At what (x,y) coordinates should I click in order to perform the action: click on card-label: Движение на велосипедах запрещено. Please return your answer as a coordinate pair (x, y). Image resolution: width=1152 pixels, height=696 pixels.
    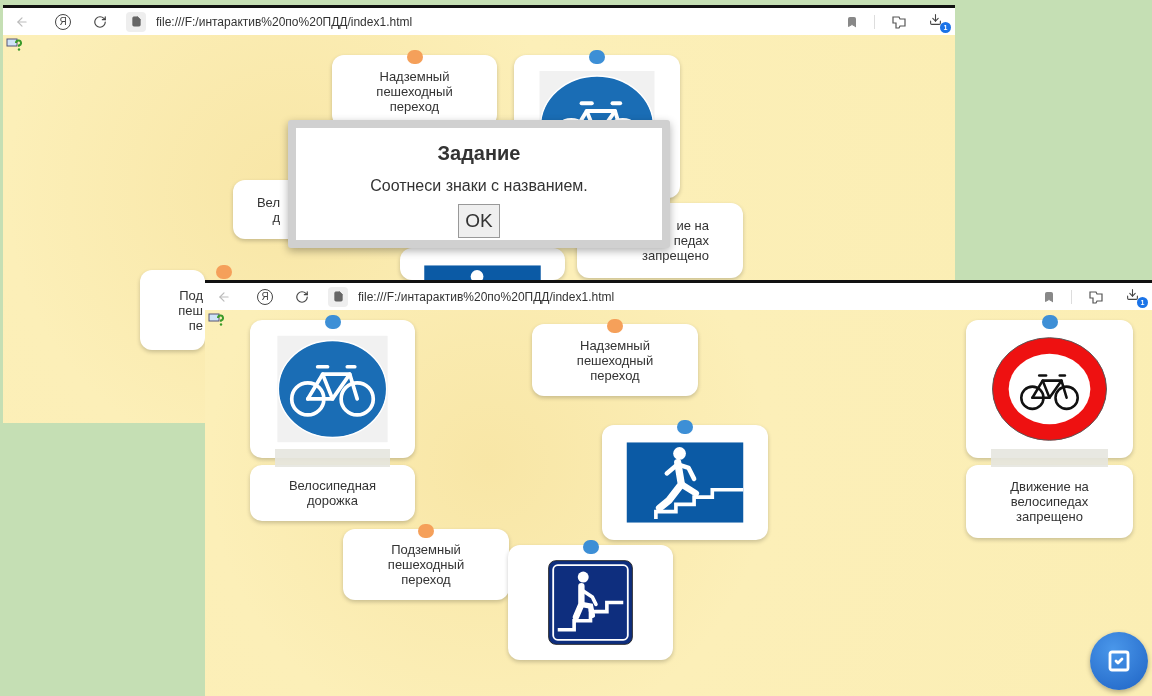
    Looking at the image, I should click on (1049, 501).